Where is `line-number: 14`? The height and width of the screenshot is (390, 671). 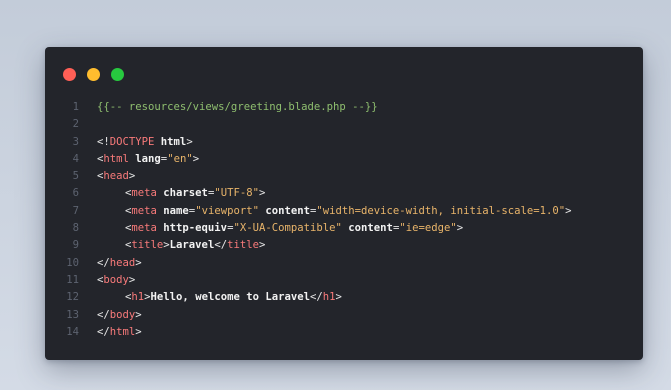 line-number: 14 is located at coordinates (72, 331).